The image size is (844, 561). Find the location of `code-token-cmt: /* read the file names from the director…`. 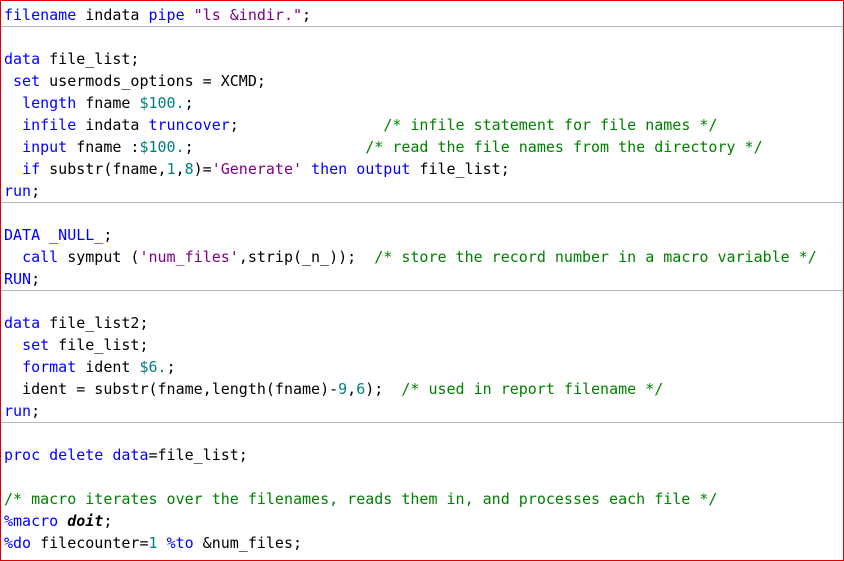

code-token-cmt: /* read the file names from the director… is located at coordinates (564, 147).